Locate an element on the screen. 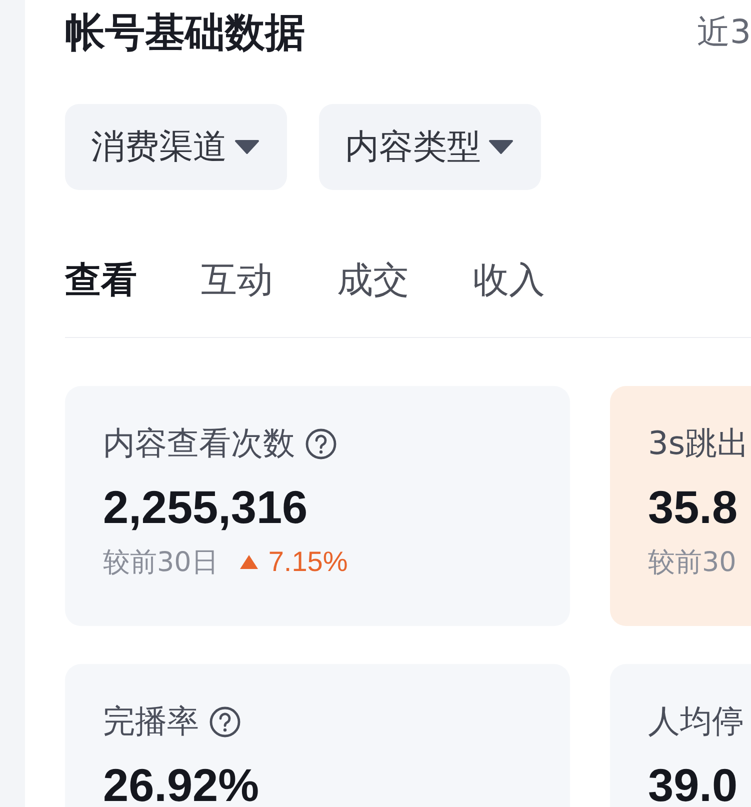  metric-title: 完播率 is located at coordinates (151, 721).